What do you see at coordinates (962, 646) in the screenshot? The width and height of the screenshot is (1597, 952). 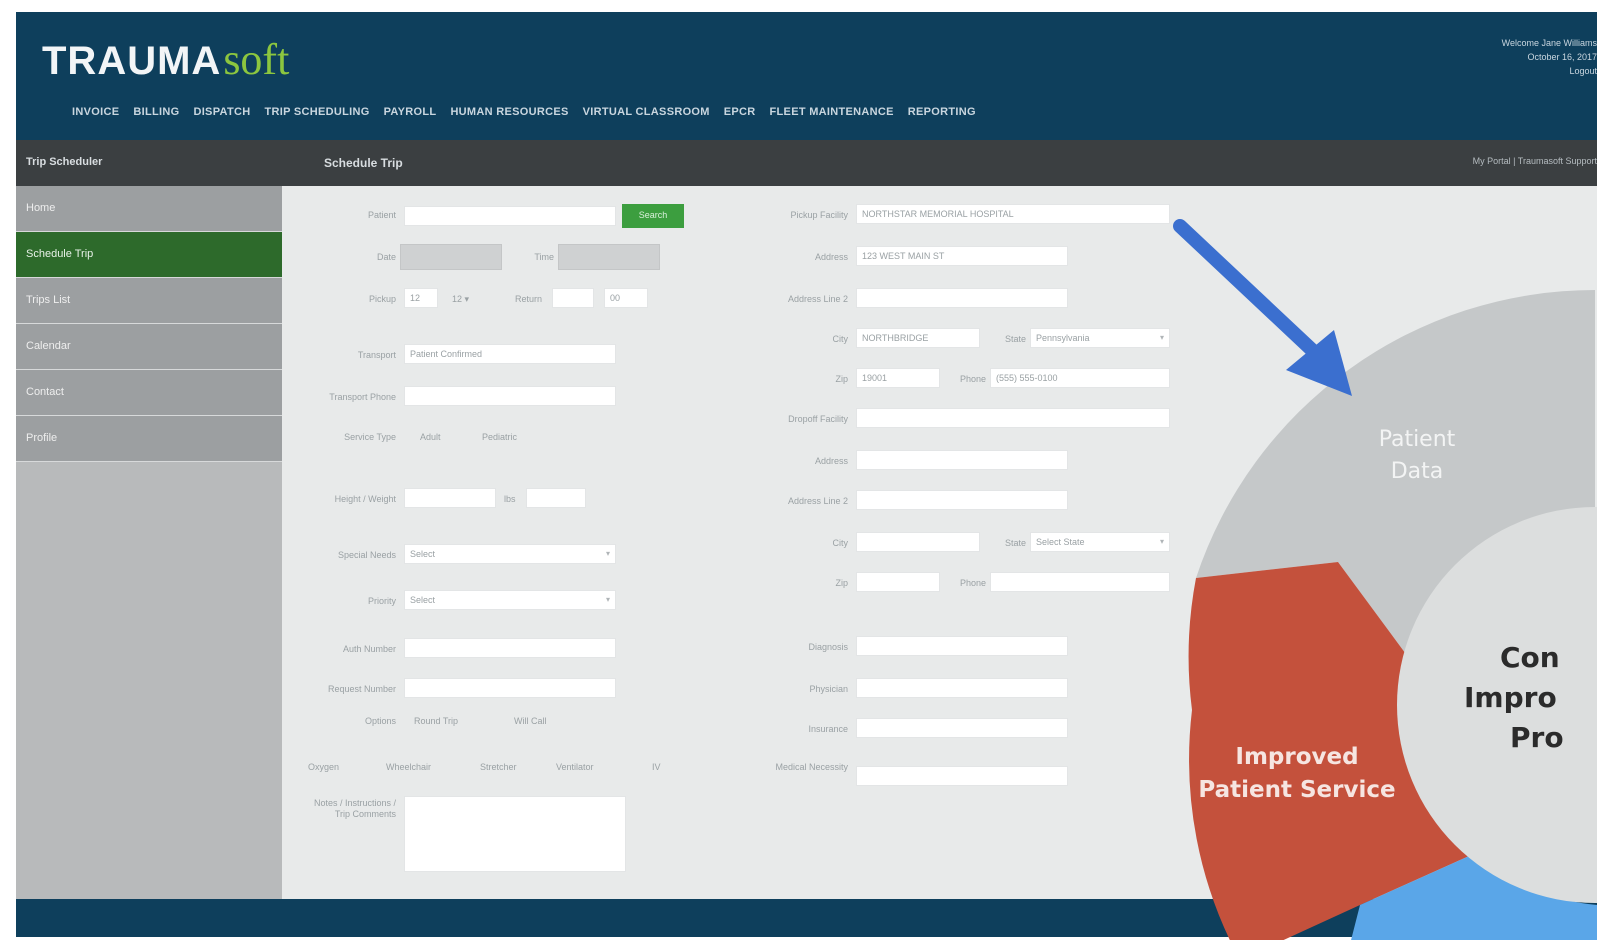 I see `diagnosis-input` at bounding box center [962, 646].